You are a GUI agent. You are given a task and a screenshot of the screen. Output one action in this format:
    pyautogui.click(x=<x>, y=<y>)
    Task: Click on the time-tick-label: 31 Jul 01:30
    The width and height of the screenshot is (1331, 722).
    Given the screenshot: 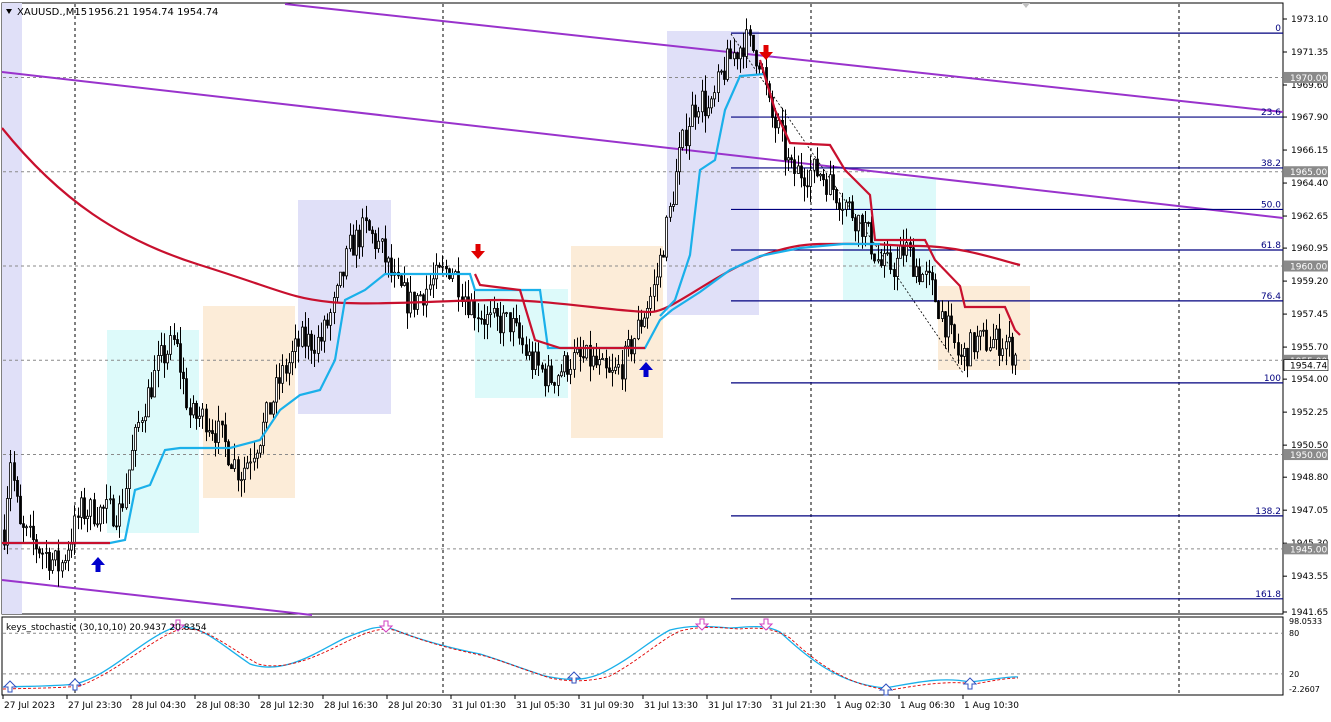 What is the action you would take?
    pyautogui.click(x=479, y=706)
    